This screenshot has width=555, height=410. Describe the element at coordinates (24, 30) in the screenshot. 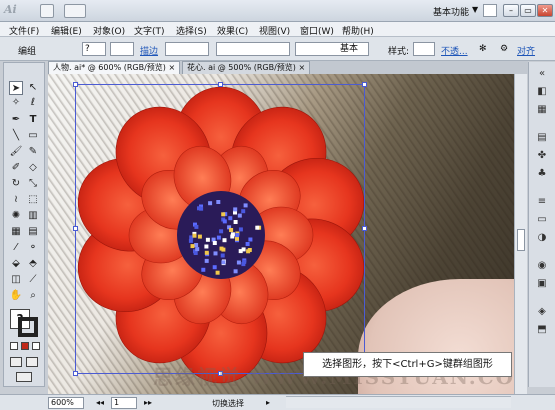

I see `menu-file: 文件(F)` at that location.